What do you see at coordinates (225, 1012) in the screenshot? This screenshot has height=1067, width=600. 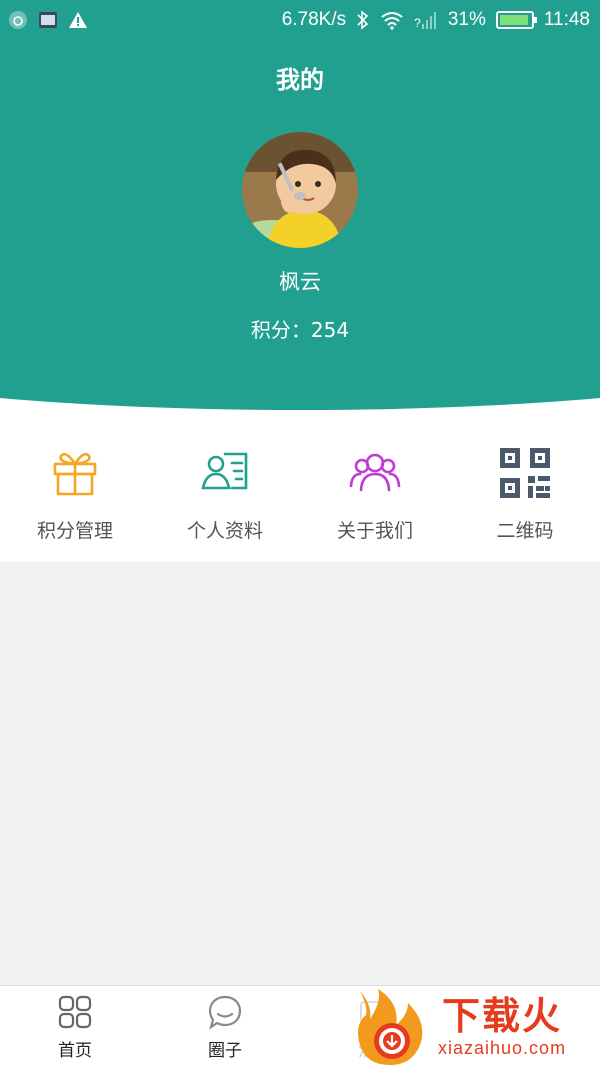 I see `chat-bubble-icon` at bounding box center [225, 1012].